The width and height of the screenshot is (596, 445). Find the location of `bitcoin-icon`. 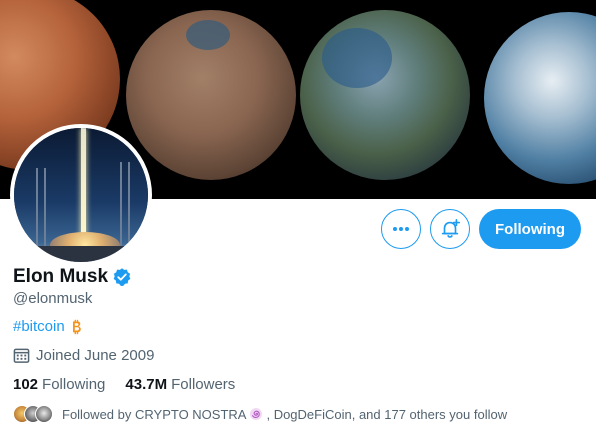

bitcoin-icon is located at coordinates (76, 326).